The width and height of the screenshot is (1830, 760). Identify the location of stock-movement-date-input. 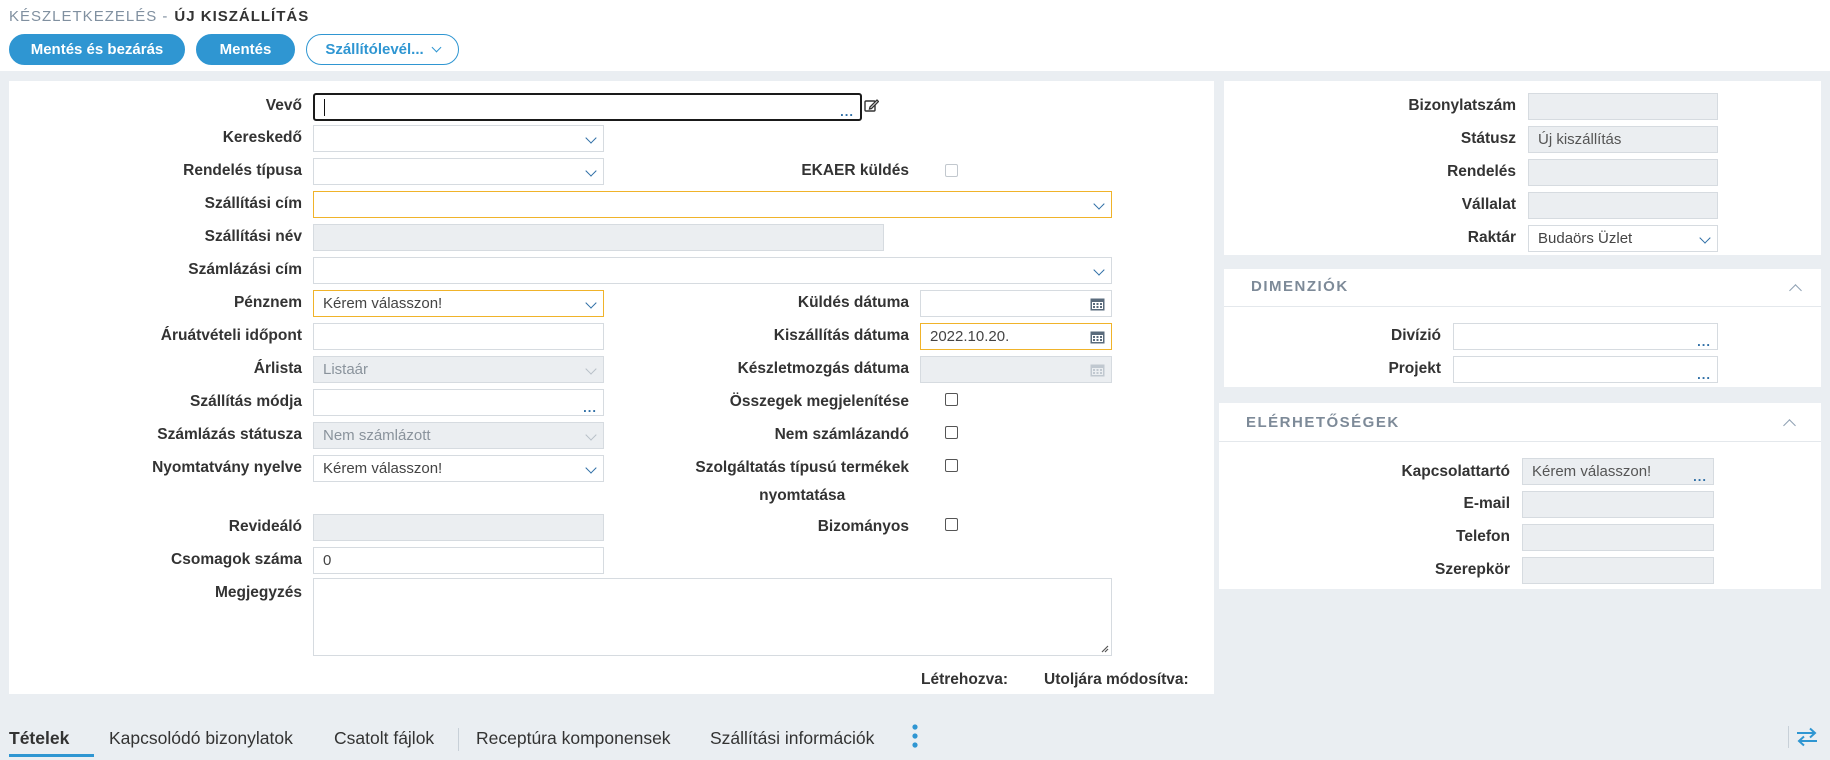
(1016, 369).